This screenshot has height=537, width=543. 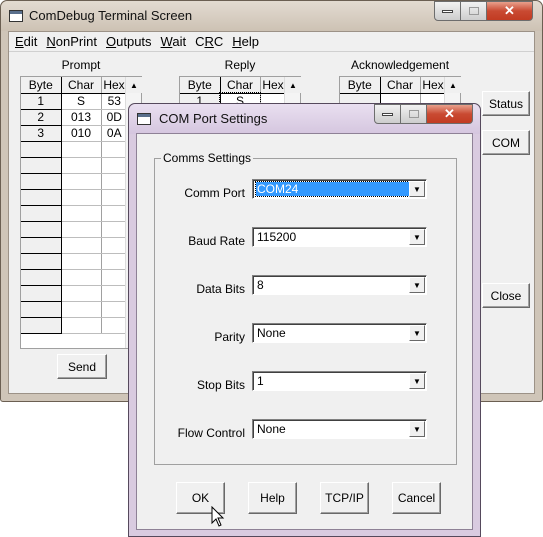 I want to click on cell-hex: 53, so click(x=114, y=101).